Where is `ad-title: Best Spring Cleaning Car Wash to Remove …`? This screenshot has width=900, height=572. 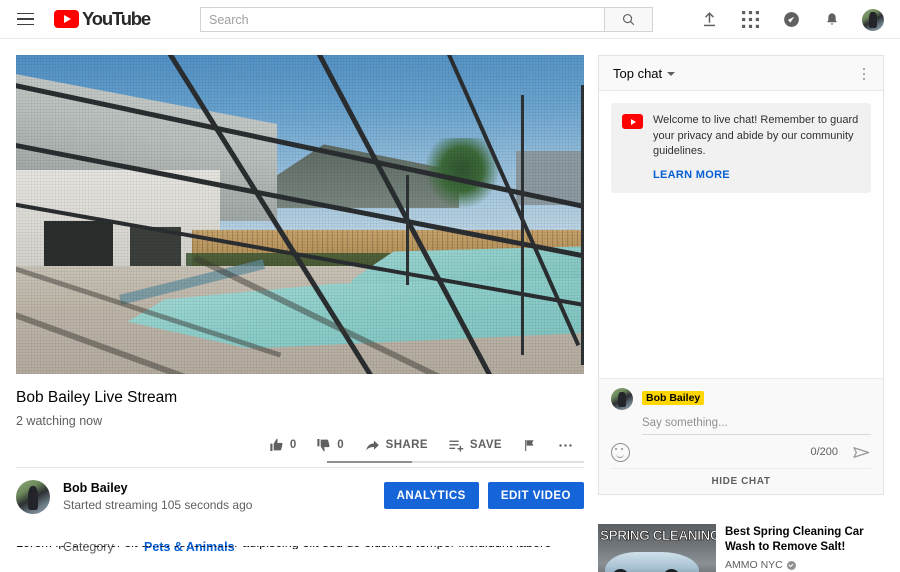 ad-title: Best Spring Cleaning Car Wash to Remove … is located at coordinates (806, 540).